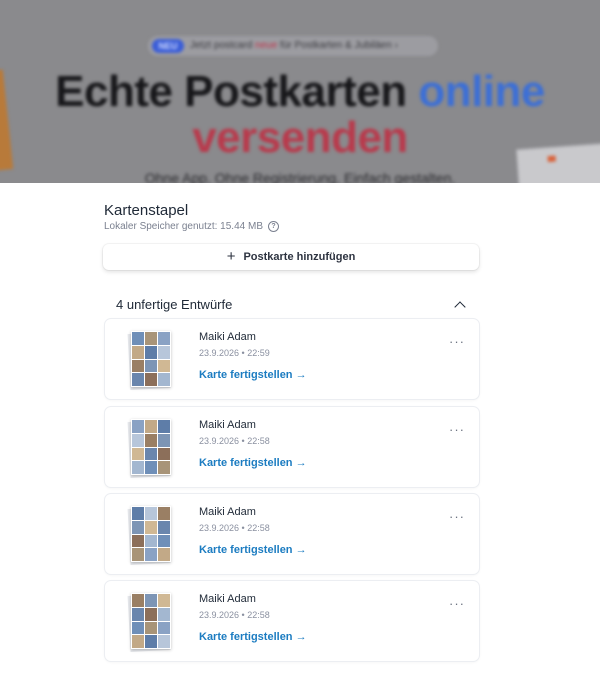 The height and width of the screenshot is (674, 600). I want to click on panel-title: Kartenstapel, so click(146, 210).